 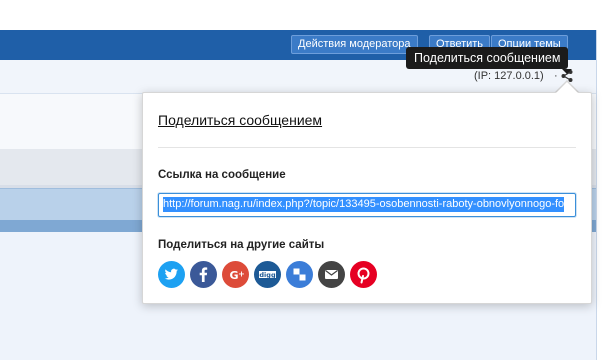 I want to click on share-google-plus-button: G +, so click(x=235, y=274).